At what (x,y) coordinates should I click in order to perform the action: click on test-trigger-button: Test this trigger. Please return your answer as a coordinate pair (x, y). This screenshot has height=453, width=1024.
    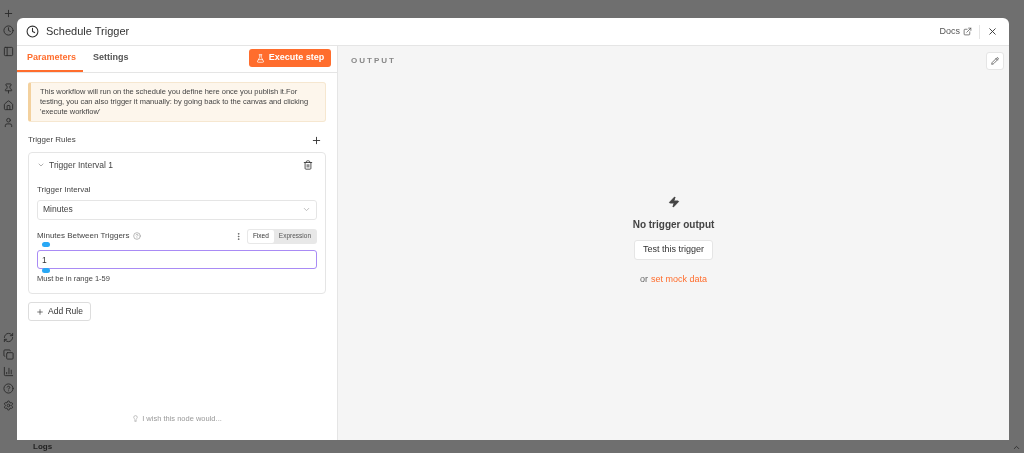
    Looking at the image, I should click on (673, 249).